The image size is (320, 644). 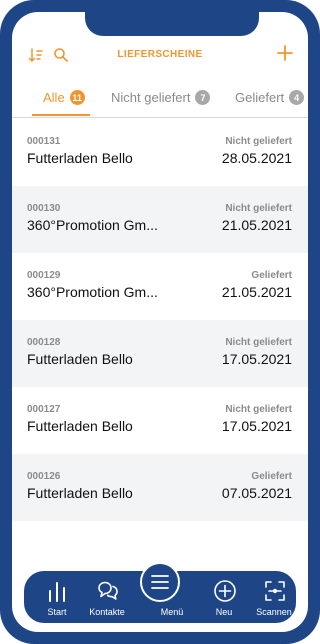 What do you see at coordinates (274, 612) in the screenshot?
I see `nav-label: Scannen` at bounding box center [274, 612].